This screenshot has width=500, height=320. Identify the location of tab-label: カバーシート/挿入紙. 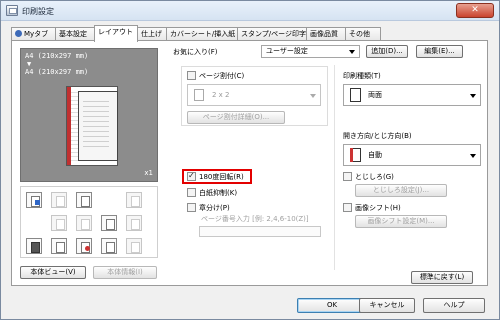
(203, 34).